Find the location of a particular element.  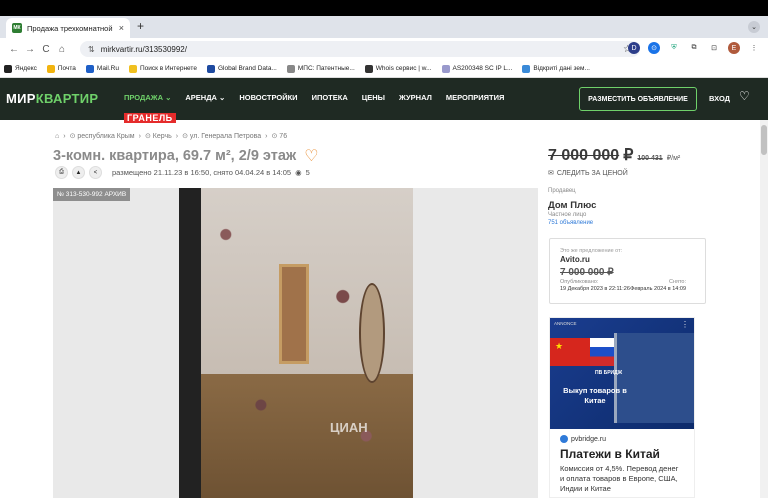

new-tab-button: + is located at coordinates (140, 26).